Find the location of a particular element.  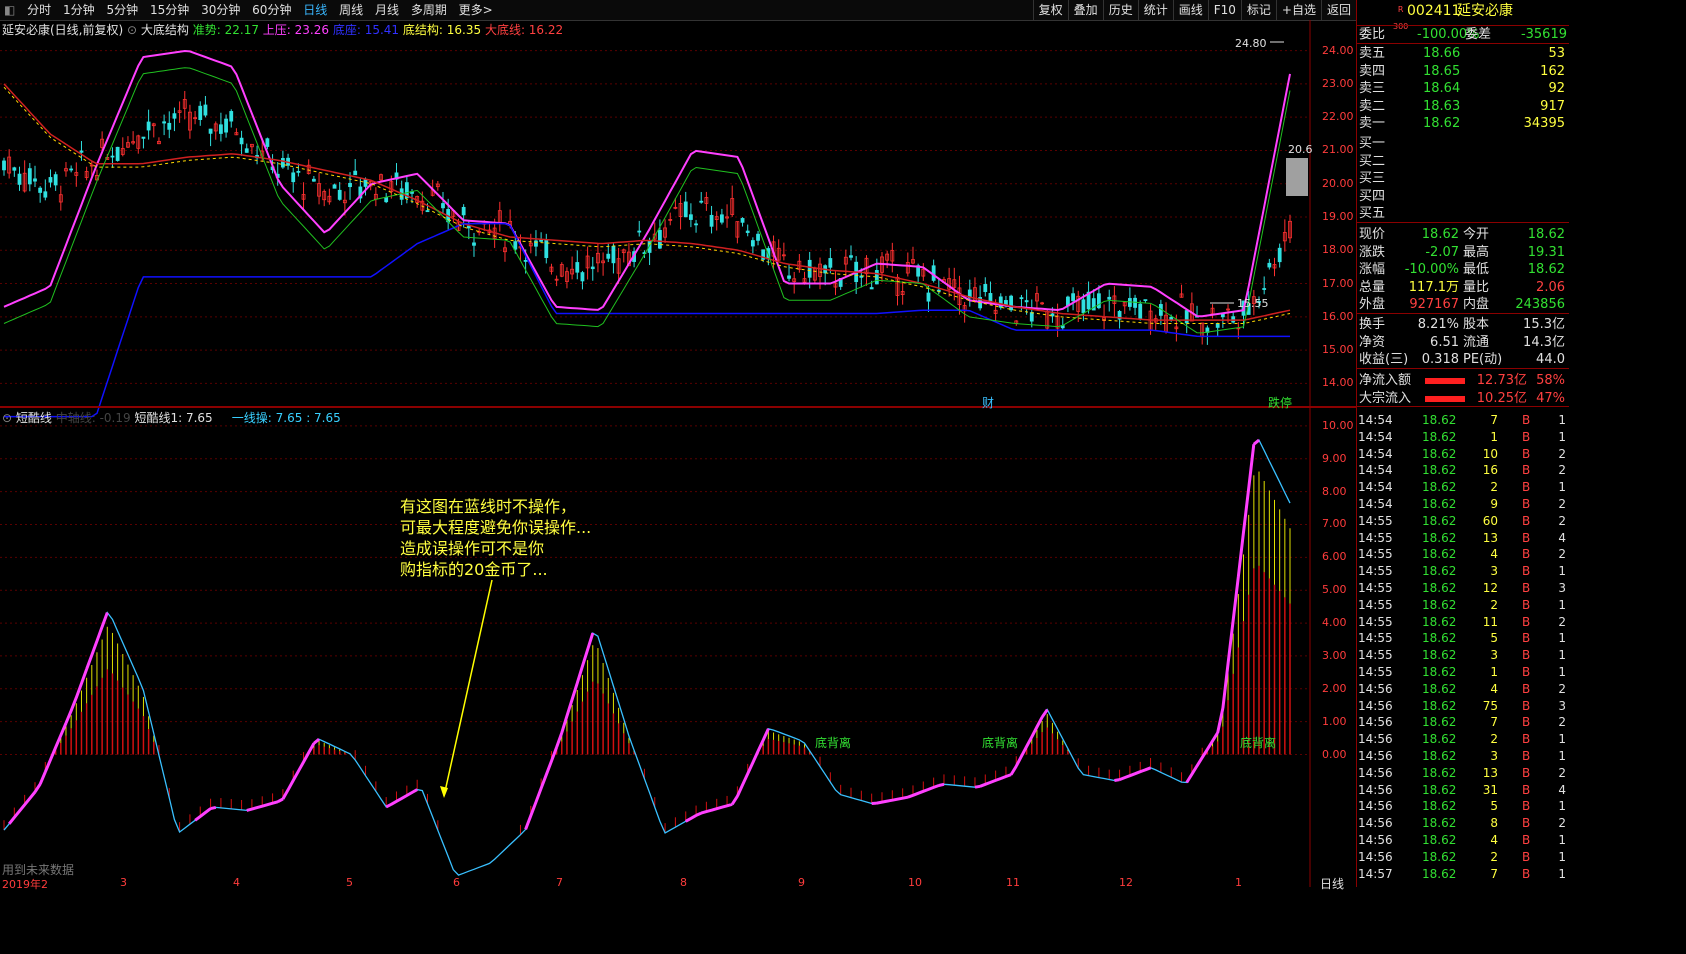

period-tab-monthly: 月线 is located at coordinates (387, 10).